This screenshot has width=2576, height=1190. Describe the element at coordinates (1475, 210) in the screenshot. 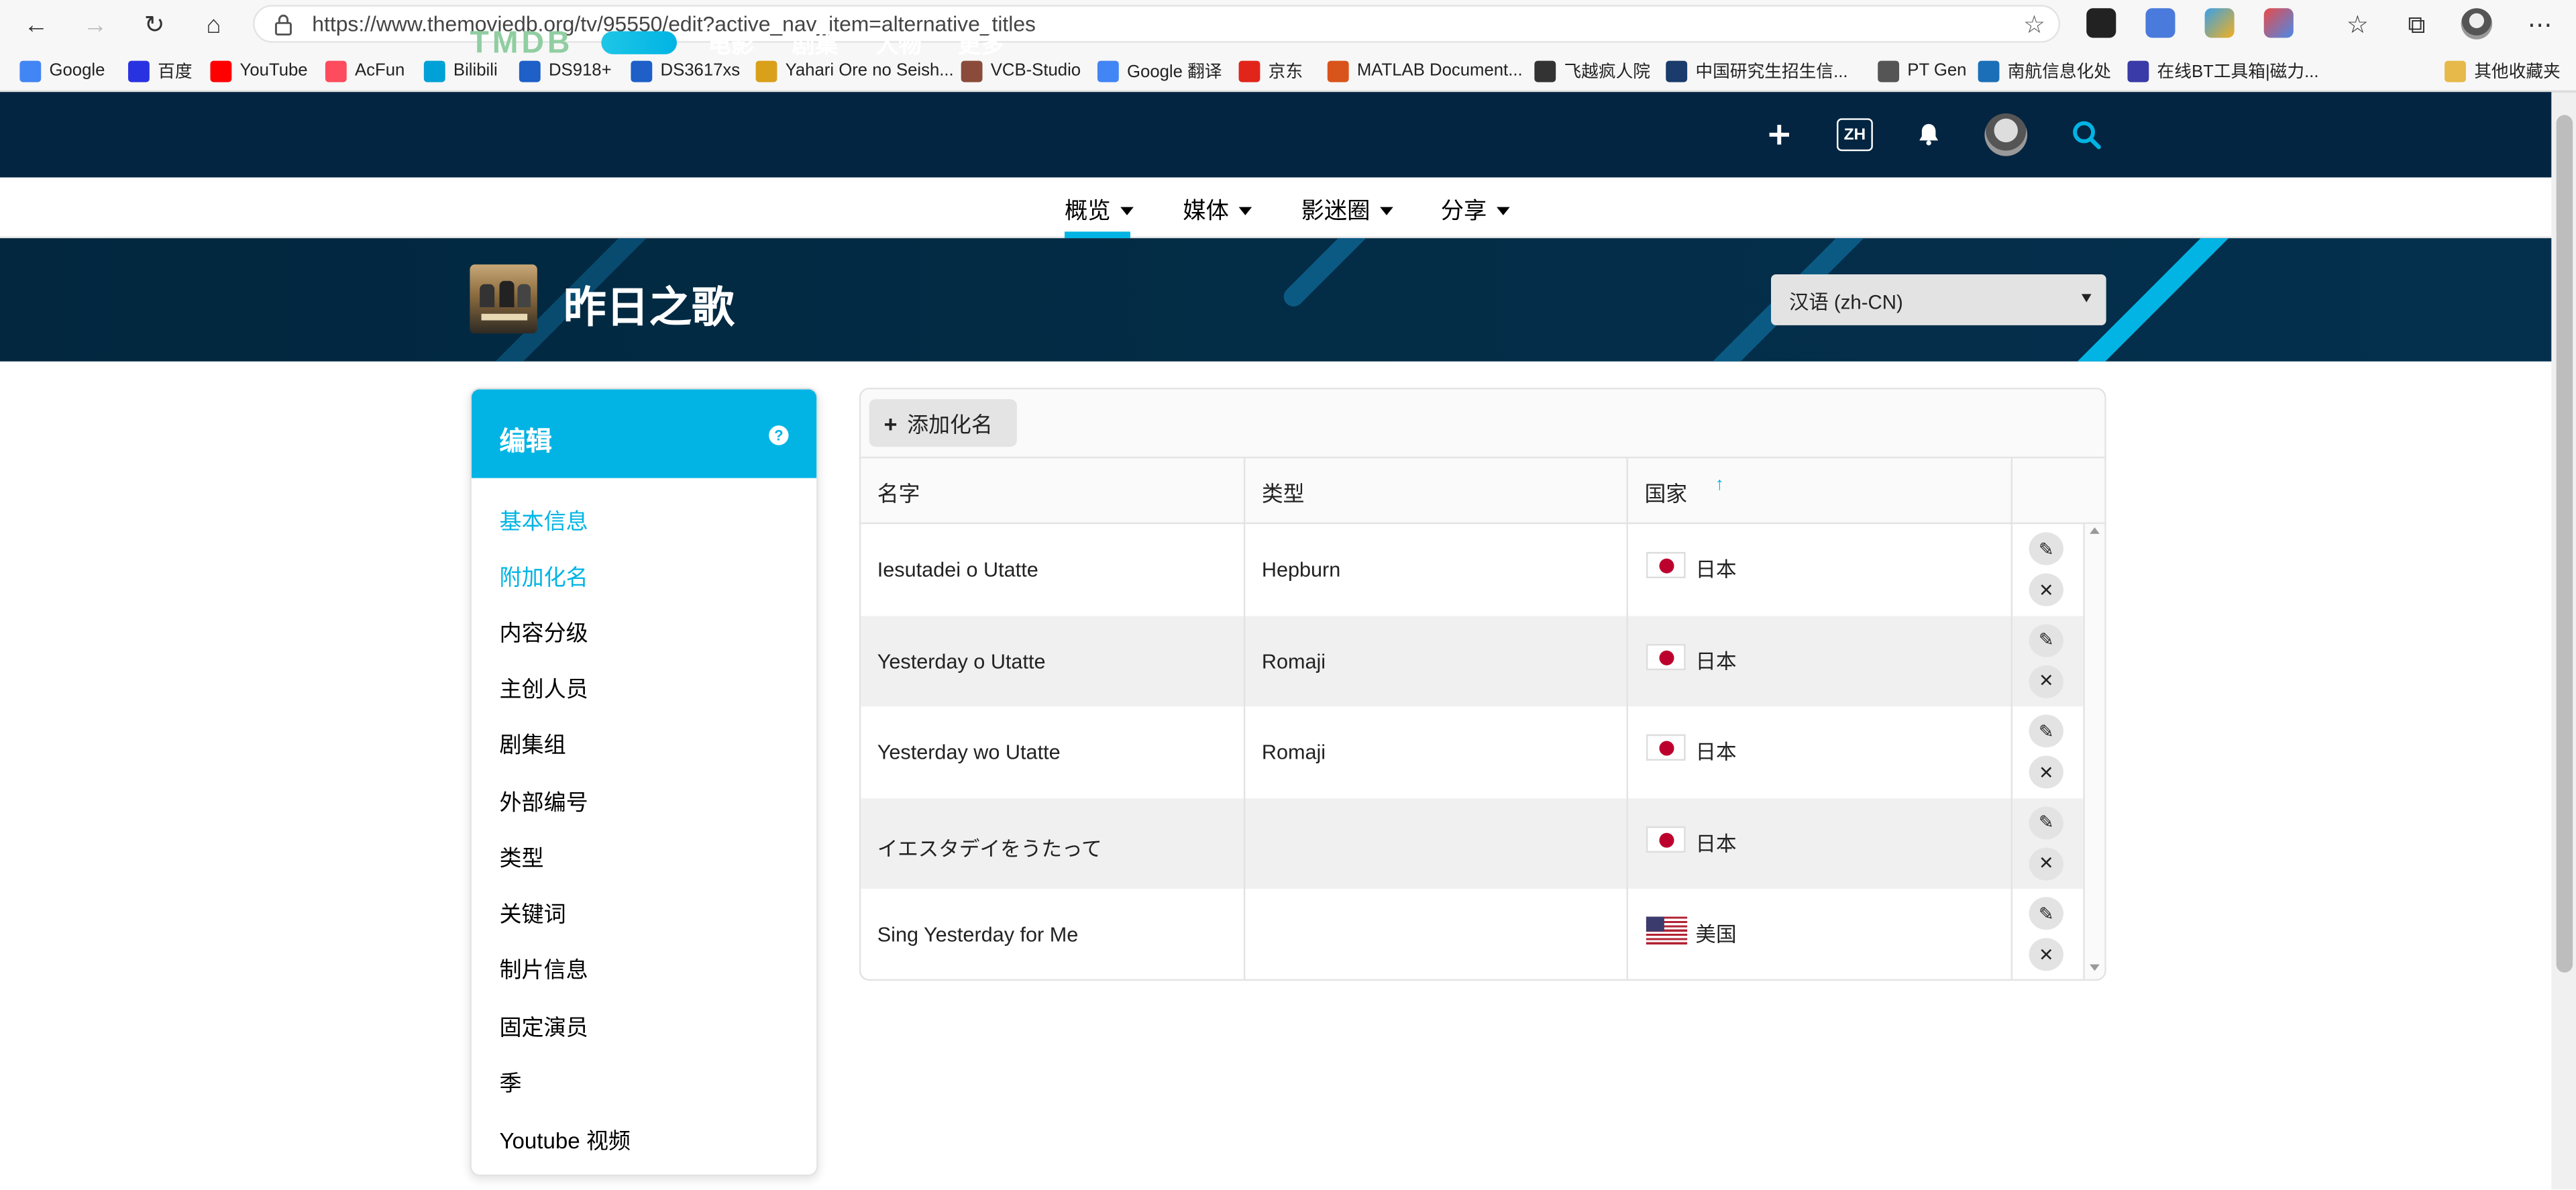

I see `subnav-share: 分享` at that location.